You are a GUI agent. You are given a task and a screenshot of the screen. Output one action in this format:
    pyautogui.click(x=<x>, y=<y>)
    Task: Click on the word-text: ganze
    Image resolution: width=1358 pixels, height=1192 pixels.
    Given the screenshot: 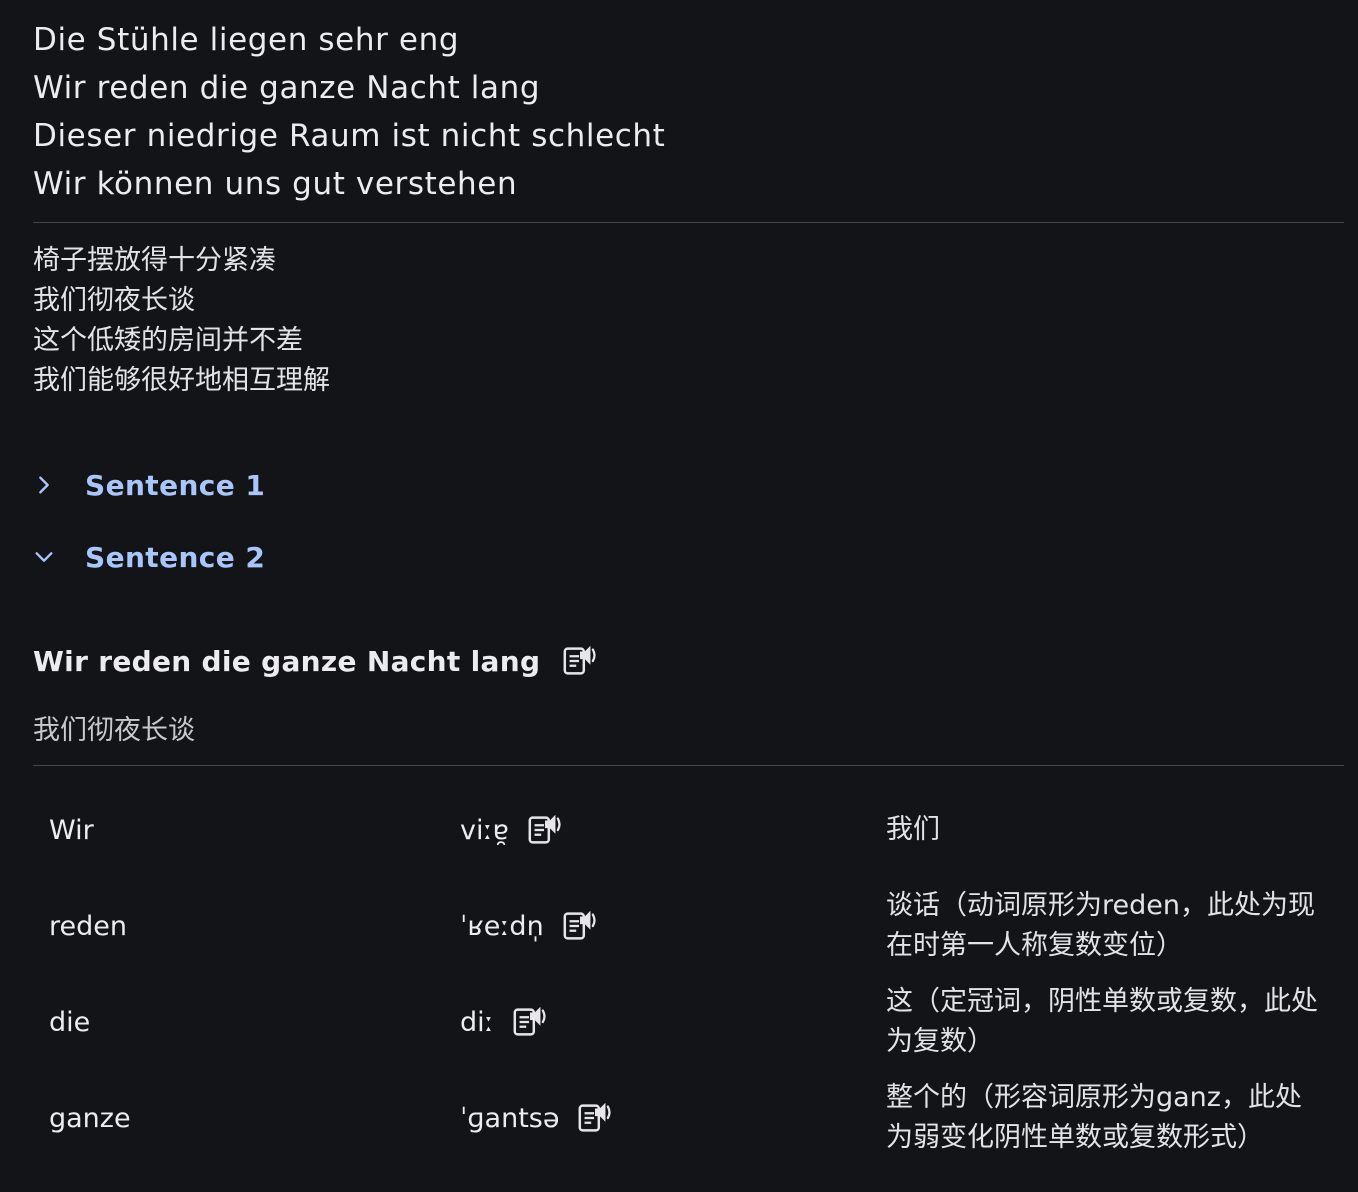 What is the action you would take?
    pyautogui.click(x=90, y=1118)
    